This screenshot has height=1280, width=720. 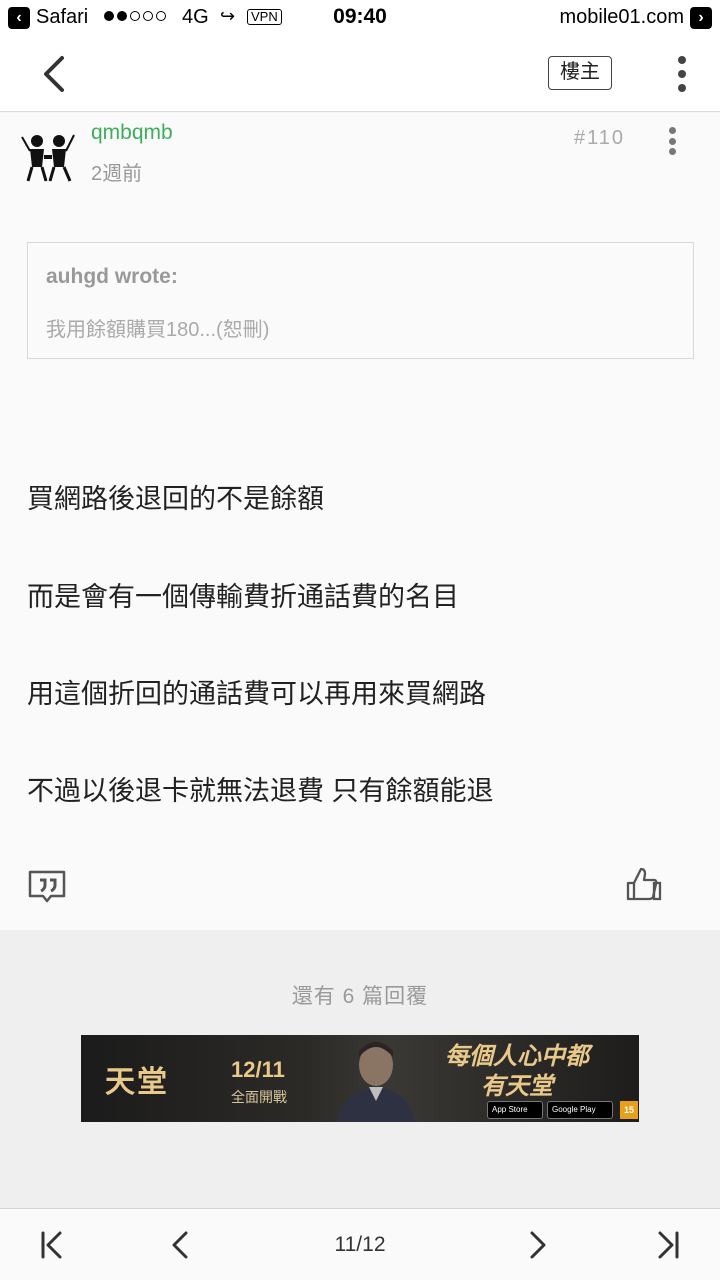 What do you see at coordinates (260, 791) in the screenshot?
I see `post-body-line: 不過以後退卡就無法退費 只有餘額能退` at bounding box center [260, 791].